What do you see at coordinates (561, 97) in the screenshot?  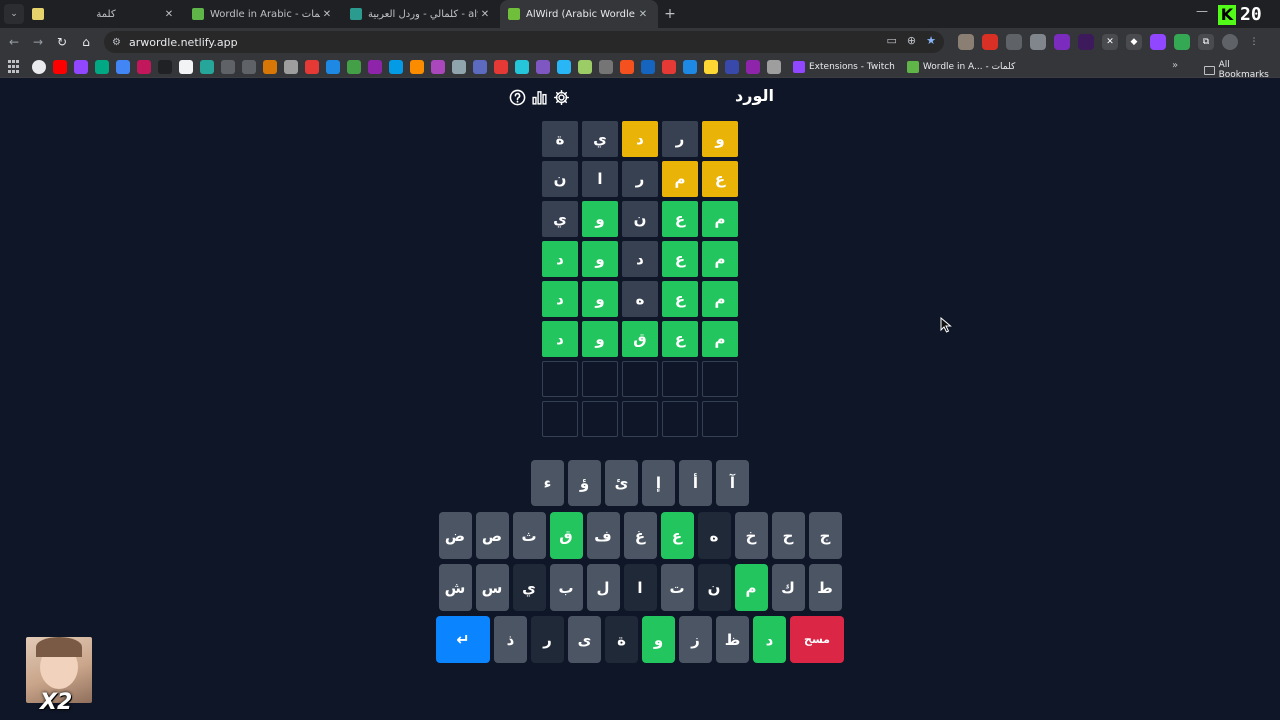 I see `settings-gear-icon` at bounding box center [561, 97].